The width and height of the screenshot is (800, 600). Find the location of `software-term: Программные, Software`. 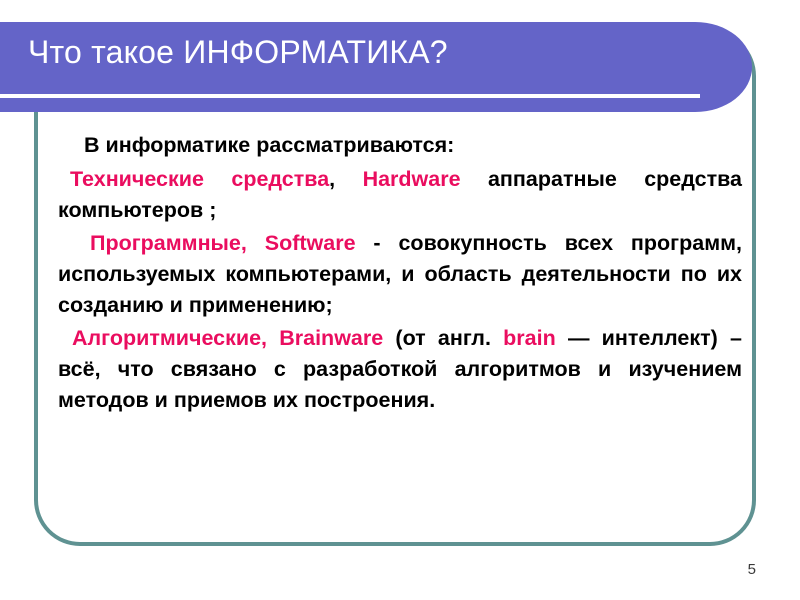

software-term: Программные, Software is located at coordinates (223, 243).